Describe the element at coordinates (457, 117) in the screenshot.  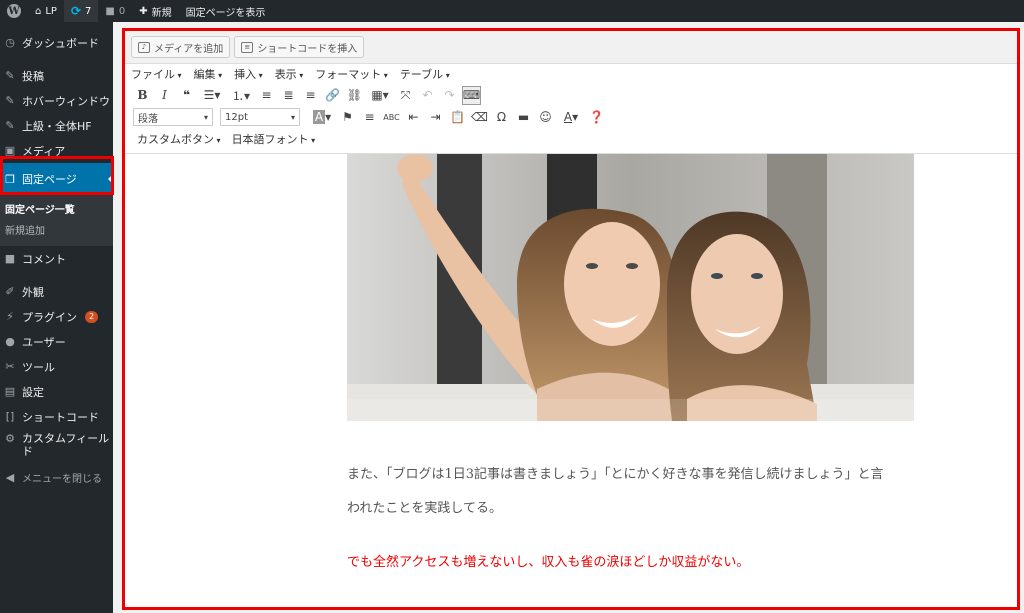
I see `paste-text-icon: 📋` at that location.